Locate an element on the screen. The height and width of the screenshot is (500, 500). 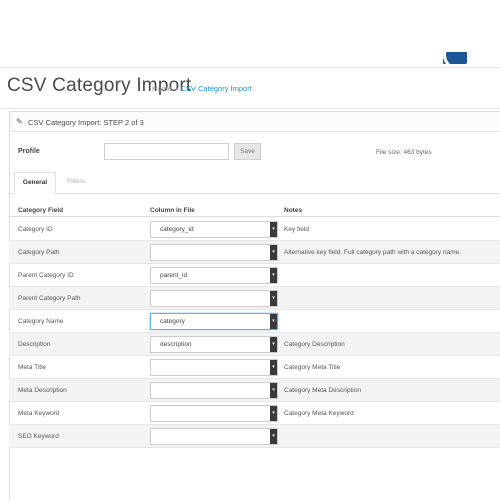
category-field-label: Meta Keyword is located at coordinates (39, 413).